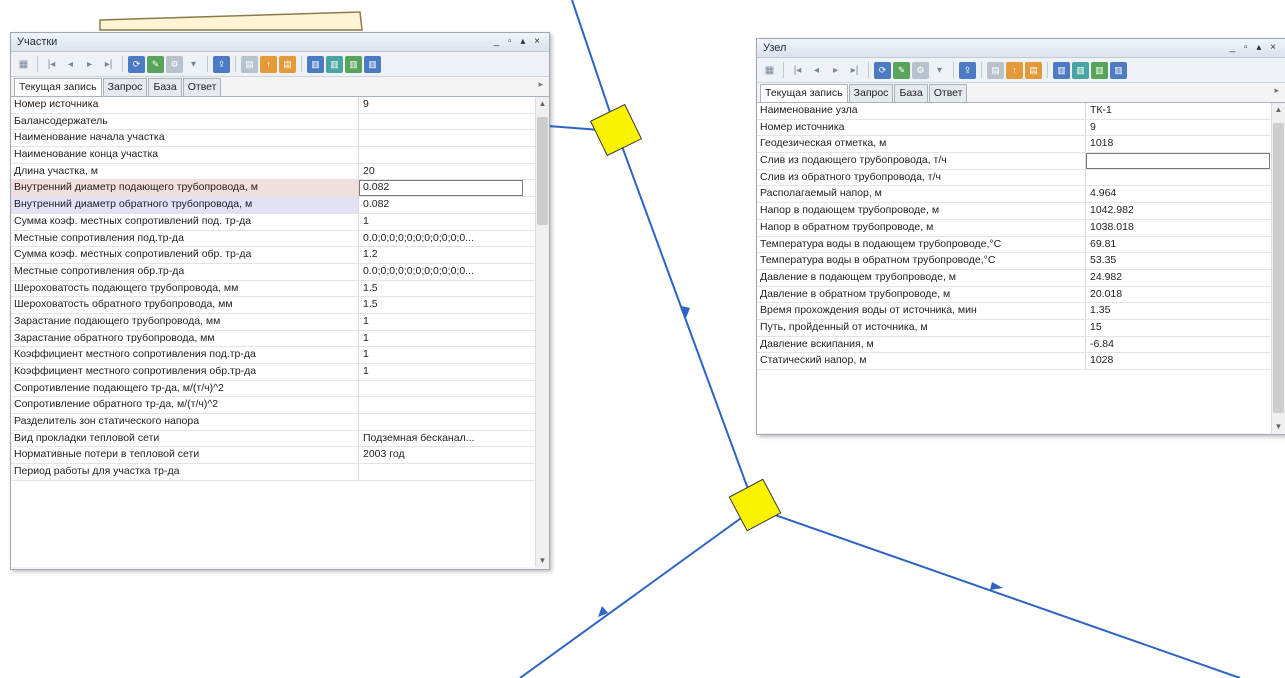 The width and height of the screenshot is (1285, 678). Describe the element at coordinates (280, 339) in the screenshot. I see `property-row: Зарастание обратного трубопровода, мм 1` at that location.